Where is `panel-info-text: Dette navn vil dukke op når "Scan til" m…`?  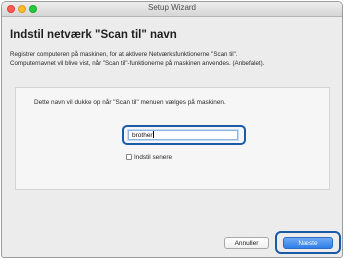 panel-info-text: Dette navn vil dukke op når "Scan til" m… is located at coordinates (130, 102).